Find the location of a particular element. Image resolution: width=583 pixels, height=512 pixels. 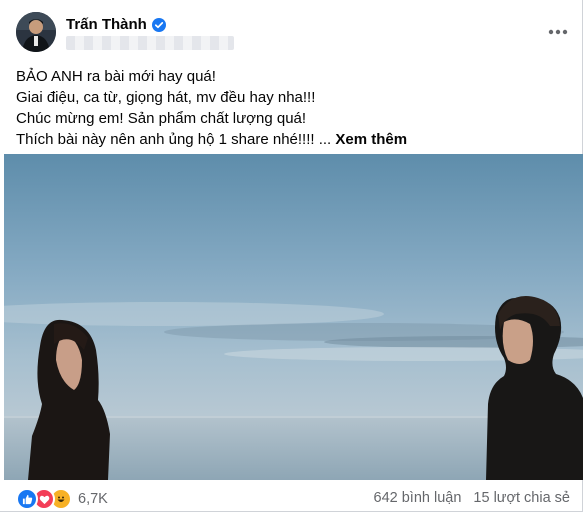

post-text-line: BẢO ANH ra bài mới hay quá! is located at coordinates (116, 76).